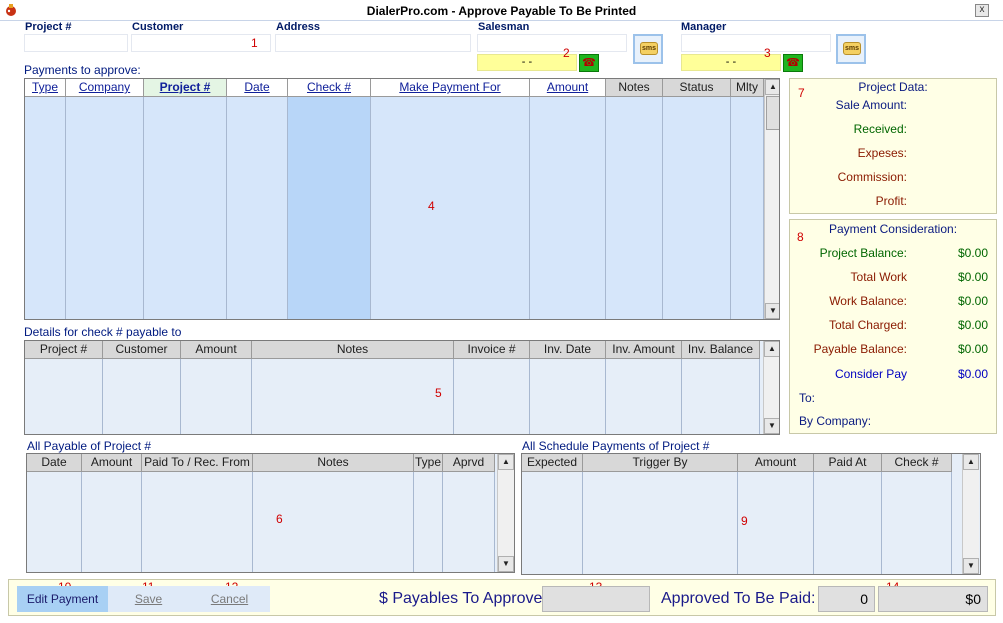 The height and width of the screenshot is (623, 1003). What do you see at coordinates (756, 43) in the screenshot?
I see `manager-field` at bounding box center [756, 43].